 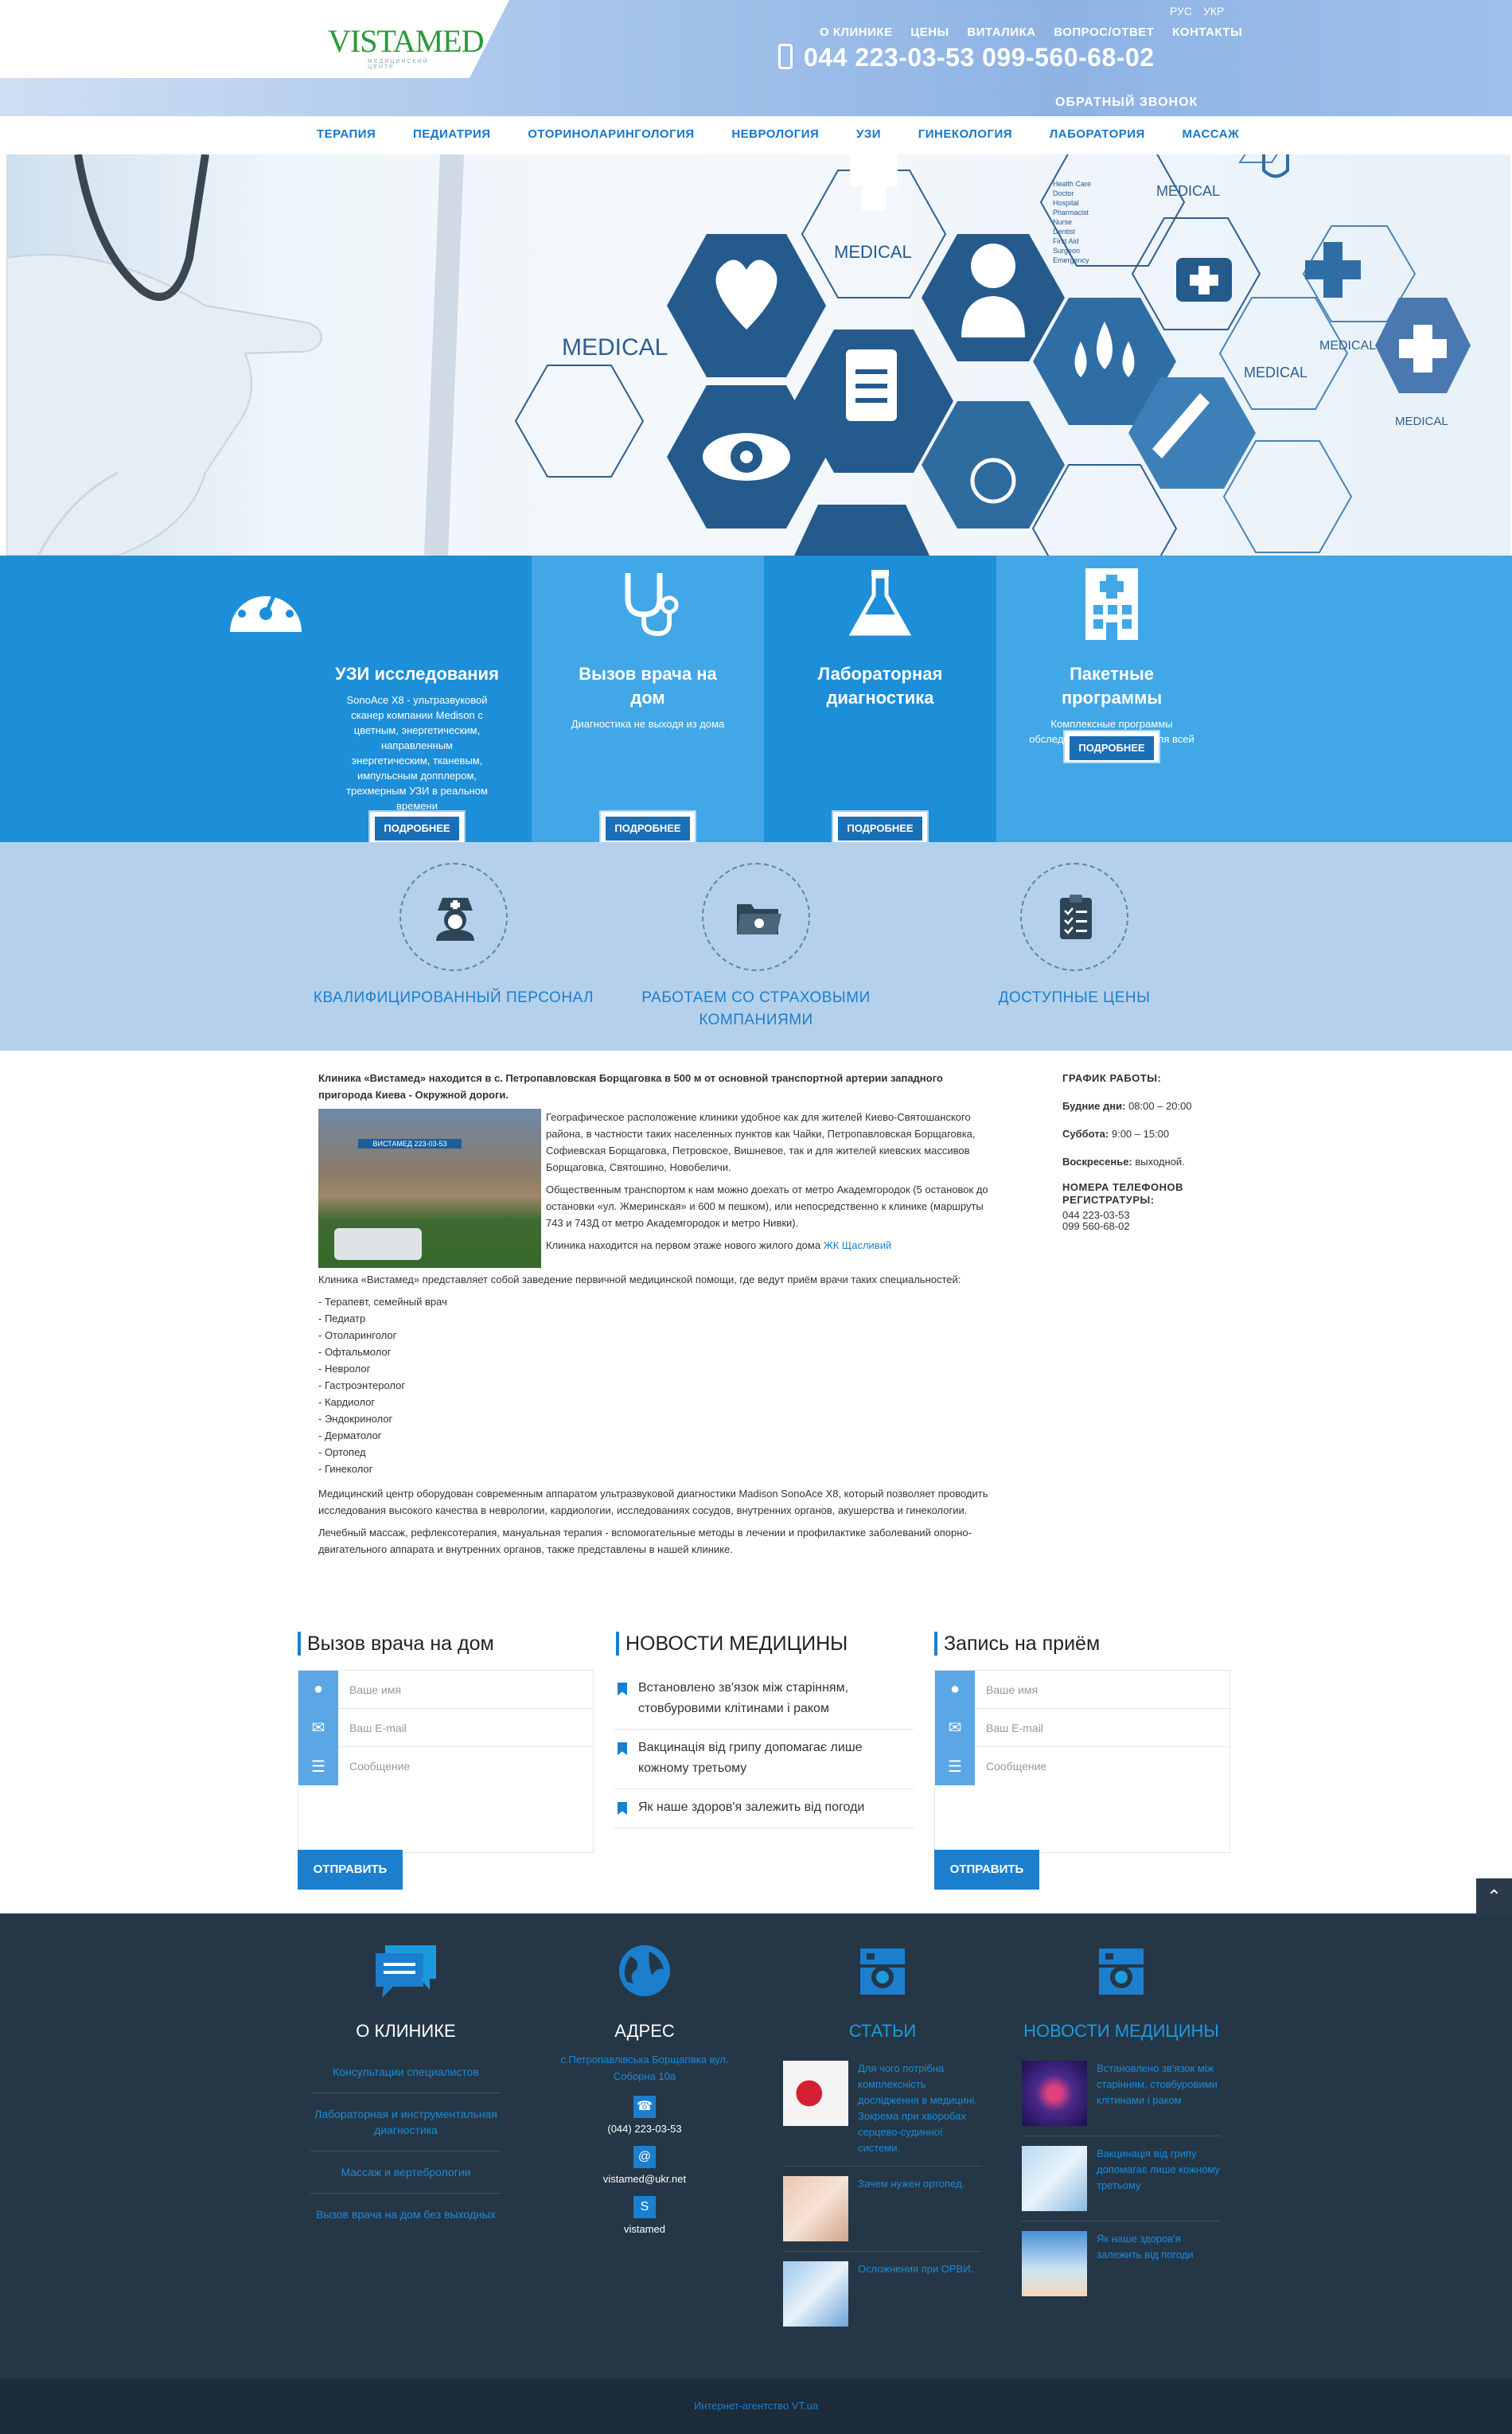 I want to click on hero-label-medical-6: MEDICAL, so click(x=1421, y=421).